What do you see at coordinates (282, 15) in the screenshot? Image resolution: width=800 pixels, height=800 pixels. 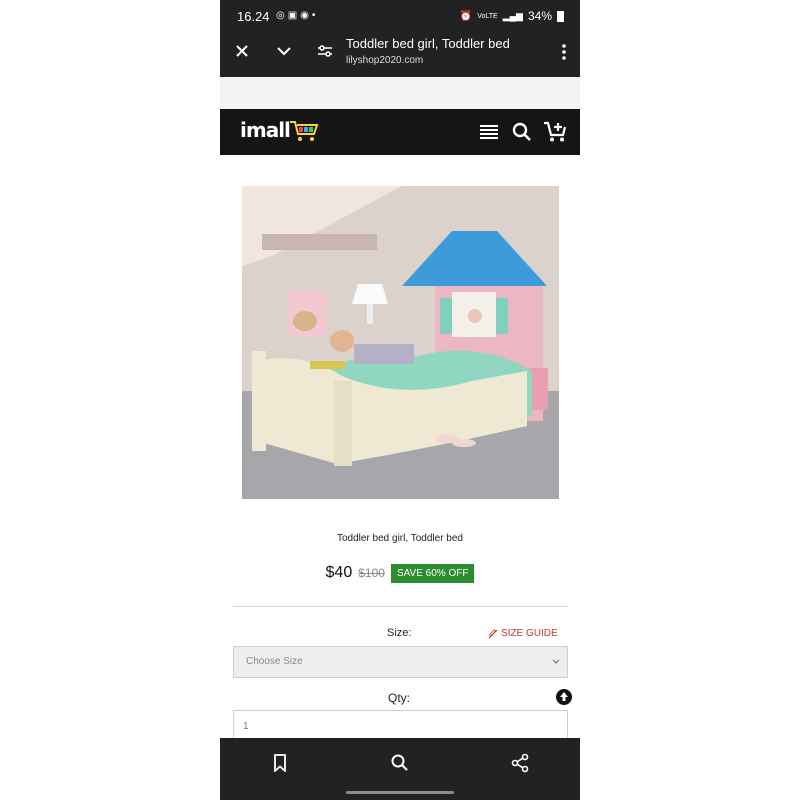 I see `instagram-icon: ◎` at bounding box center [282, 15].